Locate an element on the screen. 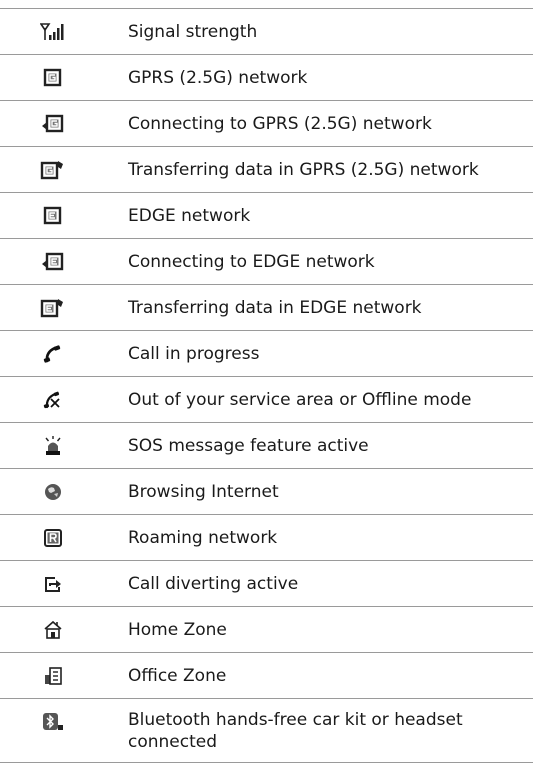 This screenshot has height=775, width=533. call-divert-icon is located at coordinates (53, 584).